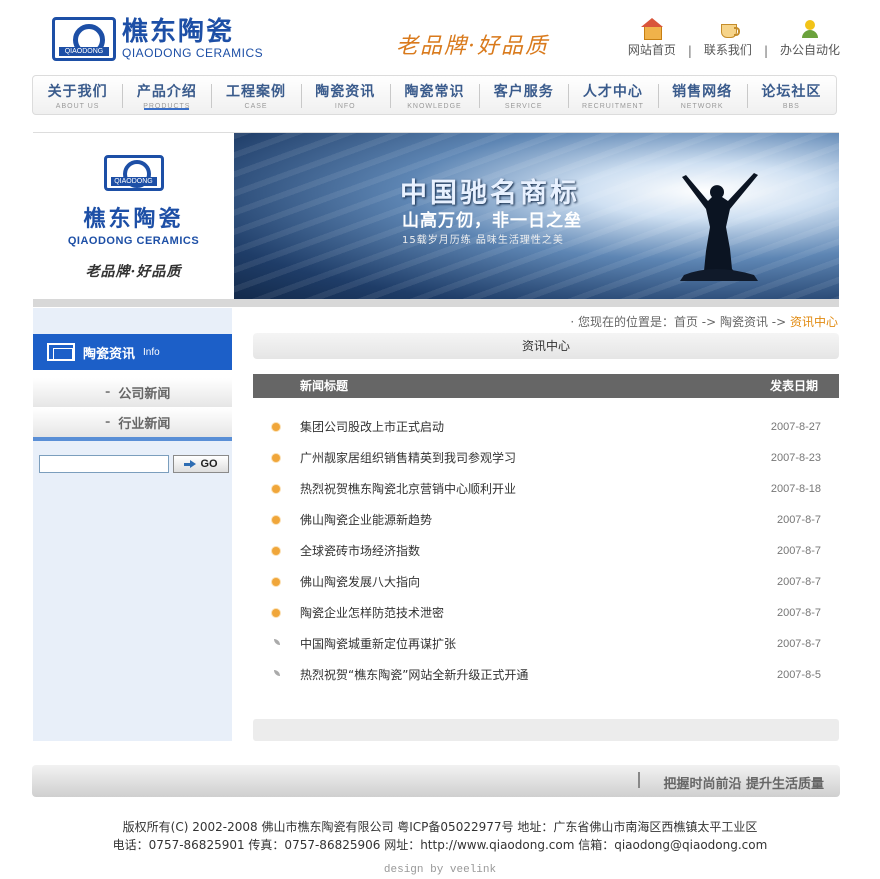  I want to click on header-slogan: 老品牌·好品质, so click(472, 46).